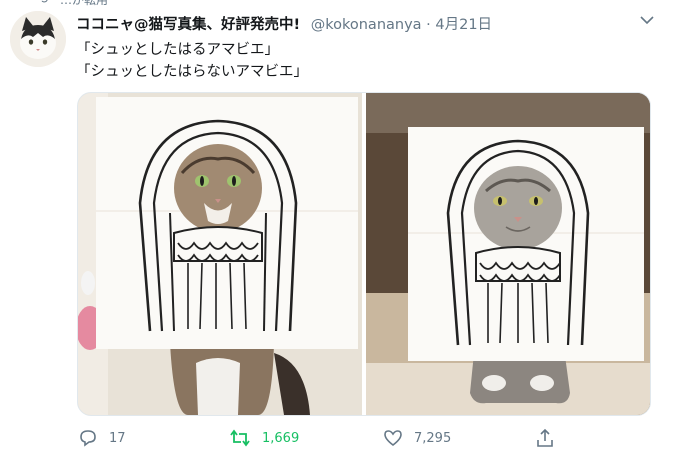 The width and height of the screenshot is (673, 461). I want to click on retweet-count: 1,669, so click(281, 438).